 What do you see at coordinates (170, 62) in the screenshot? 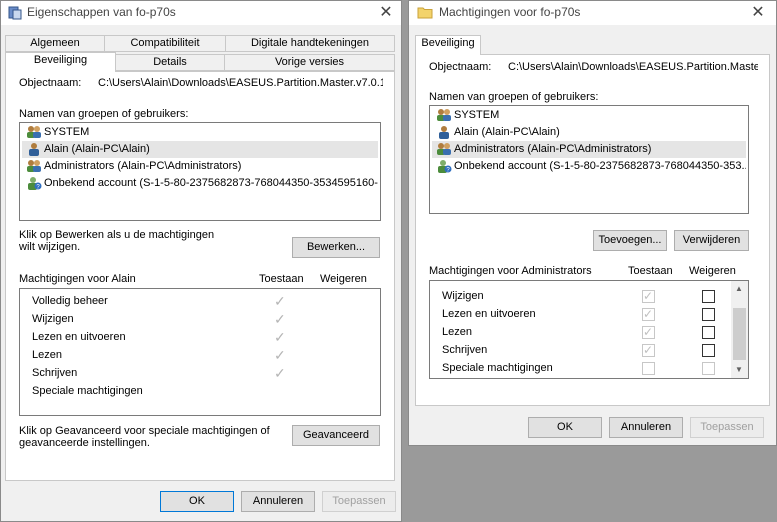
I see `tab-details: Details` at bounding box center [170, 62].